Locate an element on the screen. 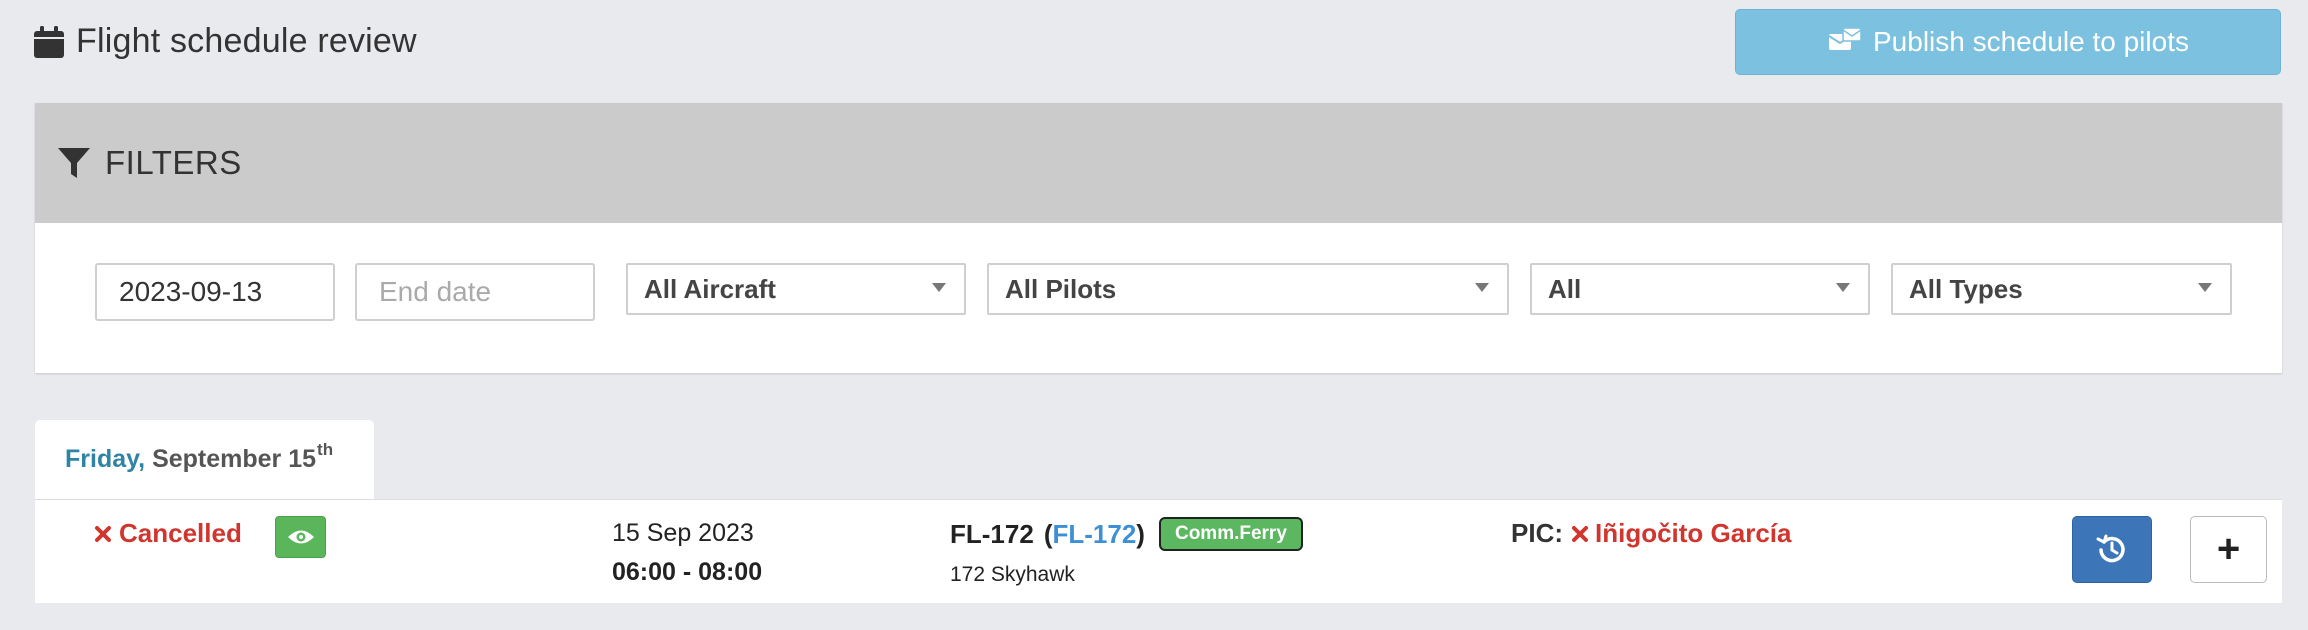 The width and height of the screenshot is (2308, 630). day-weekday: Friday, is located at coordinates (105, 459).